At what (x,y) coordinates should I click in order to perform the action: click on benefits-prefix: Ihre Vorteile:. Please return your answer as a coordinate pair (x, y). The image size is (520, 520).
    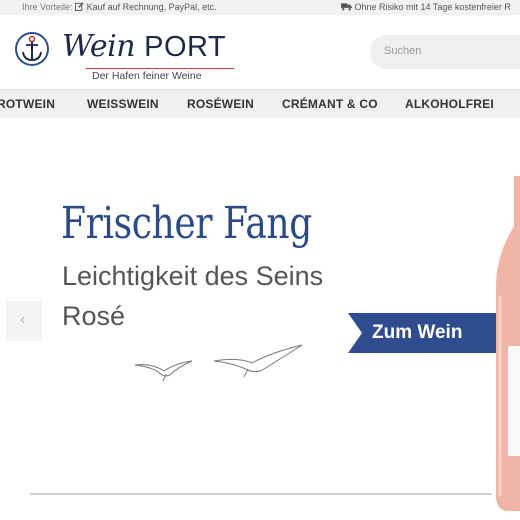
    Looking at the image, I should click on (47, 7).